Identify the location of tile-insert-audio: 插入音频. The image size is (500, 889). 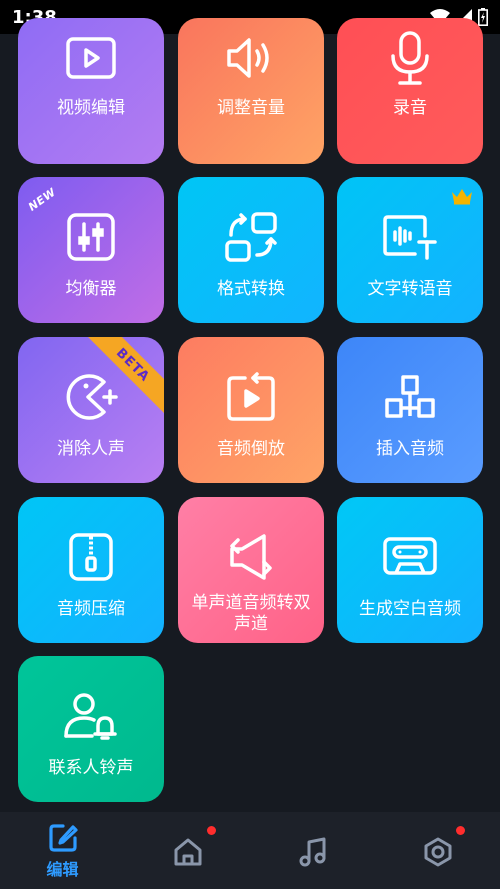
(410, 410).